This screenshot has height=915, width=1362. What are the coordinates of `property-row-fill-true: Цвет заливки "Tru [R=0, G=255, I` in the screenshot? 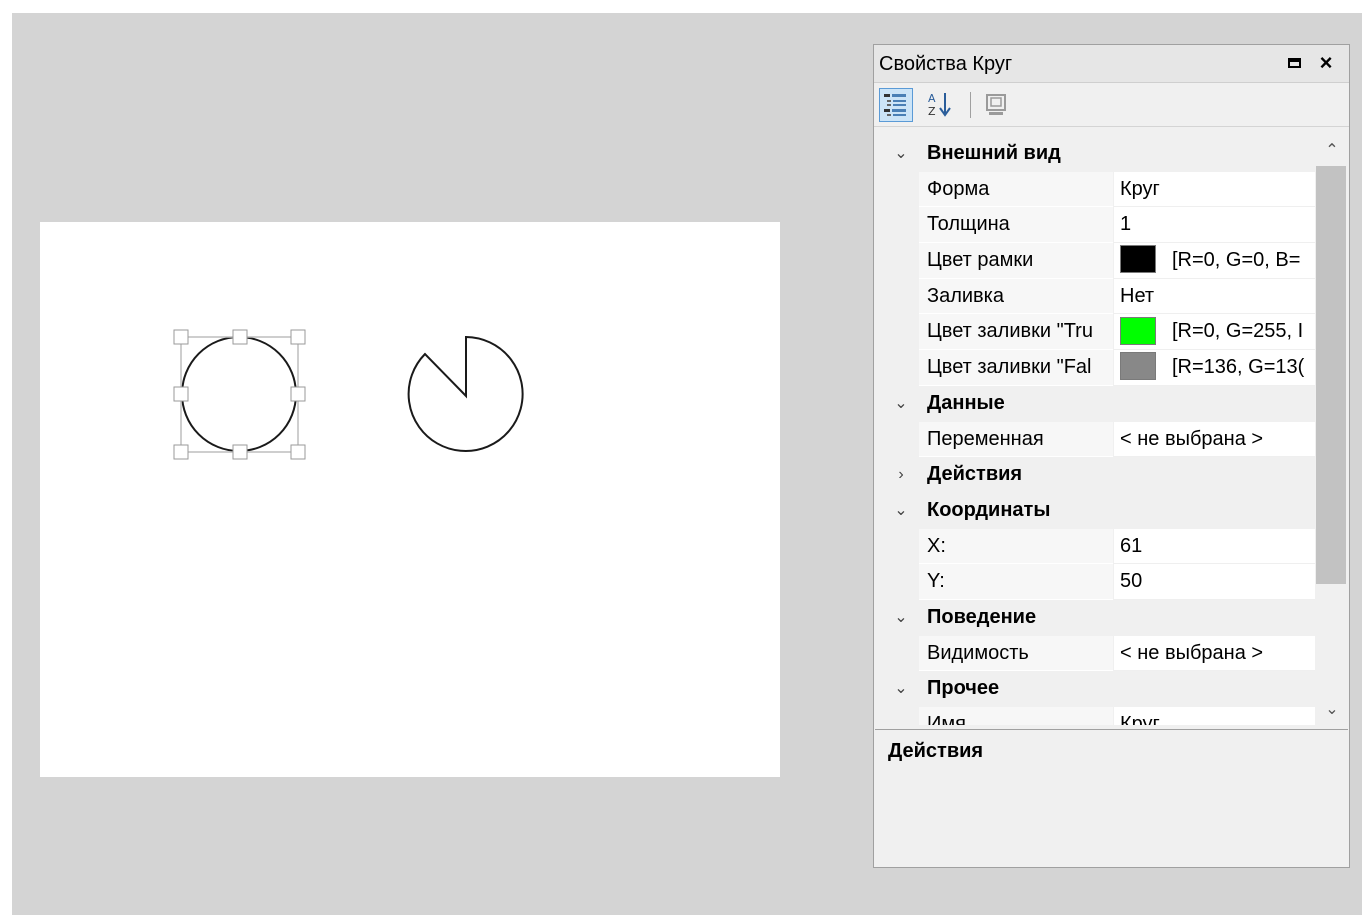 It's located at (1095, 332).